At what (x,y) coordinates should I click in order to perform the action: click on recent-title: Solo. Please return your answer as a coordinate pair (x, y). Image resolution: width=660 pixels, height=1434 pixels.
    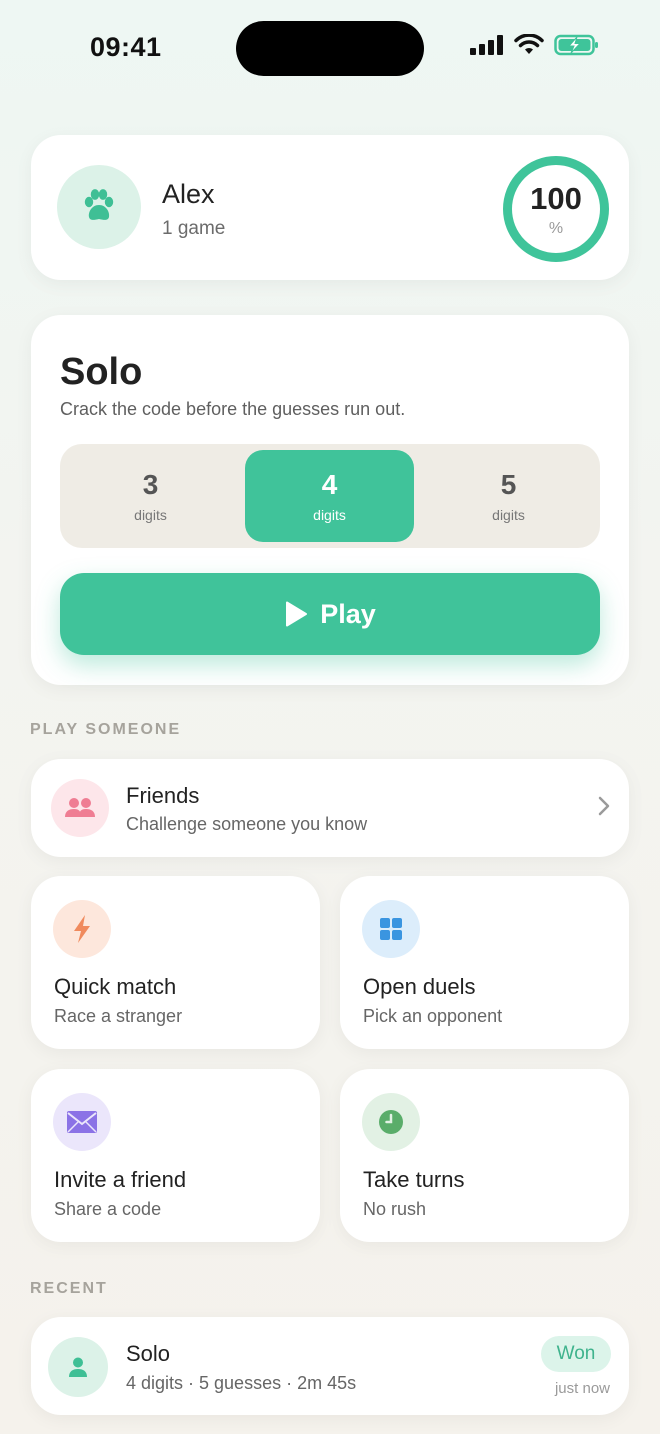
    Looking at the image, I should click on (148, 1353).